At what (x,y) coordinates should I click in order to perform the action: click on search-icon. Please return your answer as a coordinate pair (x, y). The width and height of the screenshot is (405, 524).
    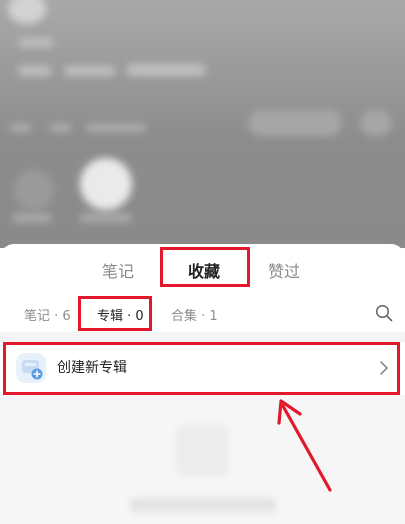
    Looking at the image, I should click on (384, 313).